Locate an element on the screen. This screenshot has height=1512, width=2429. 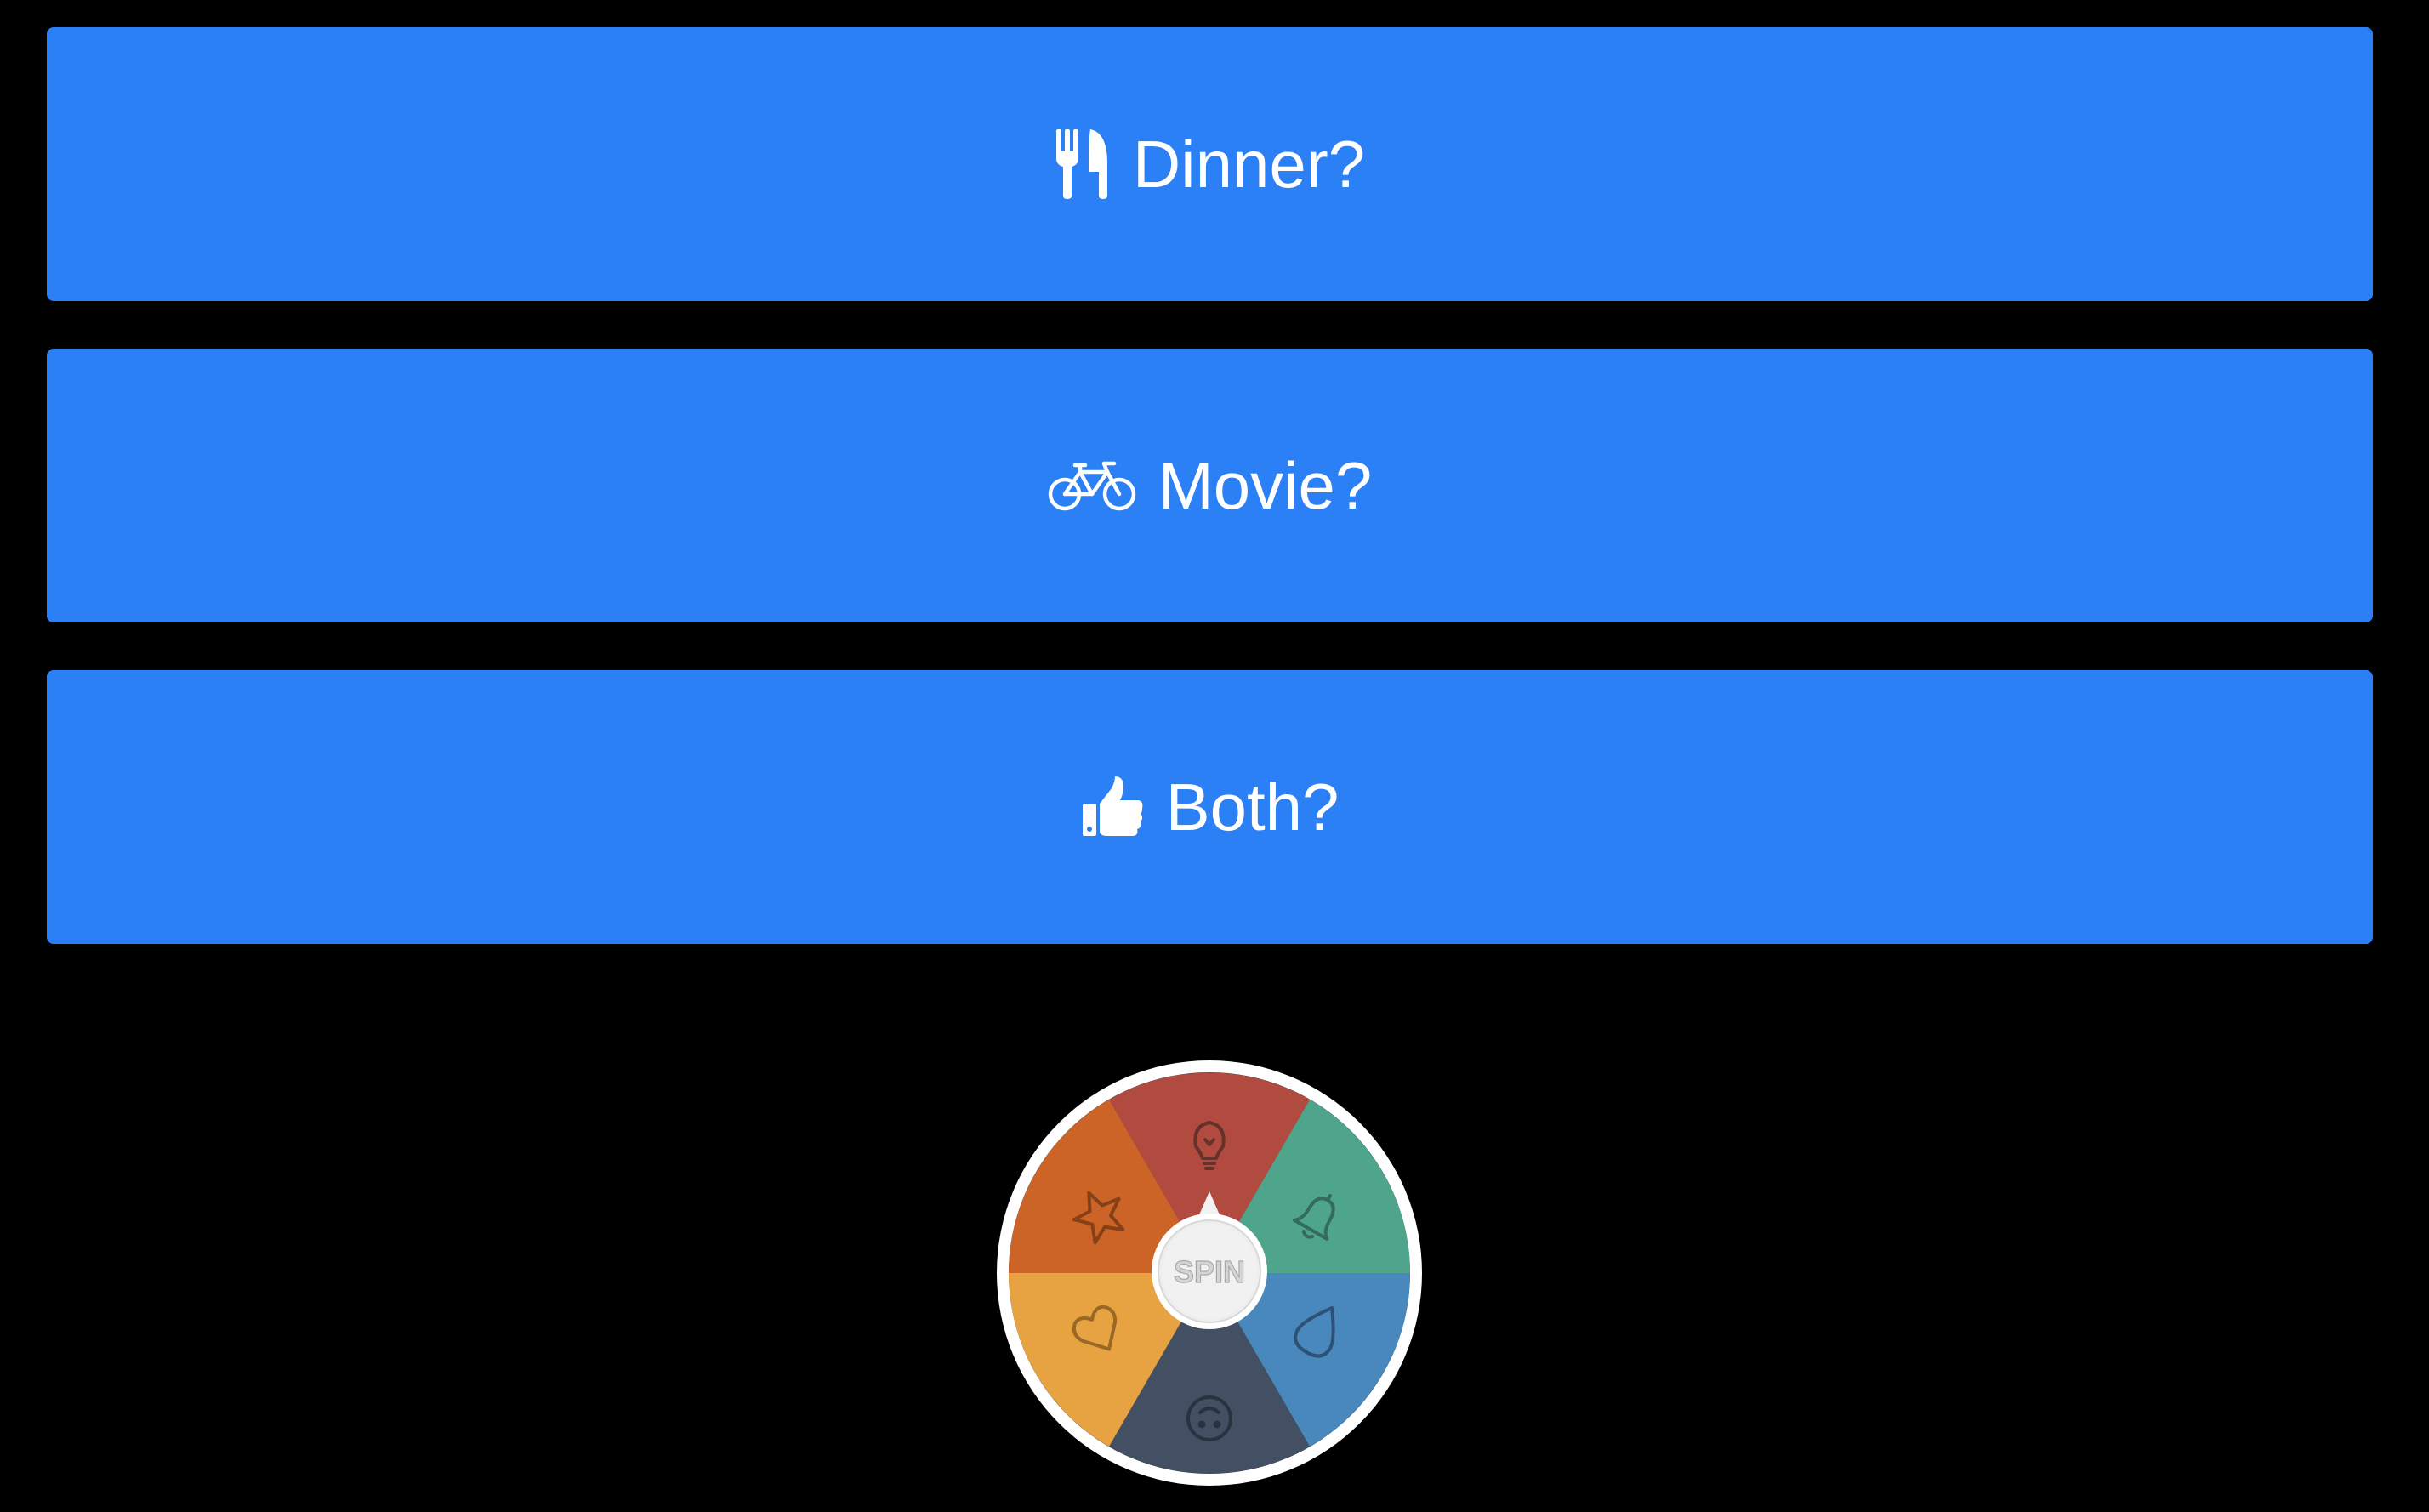
bicycle-icon is located at coordinates (1092, 485).